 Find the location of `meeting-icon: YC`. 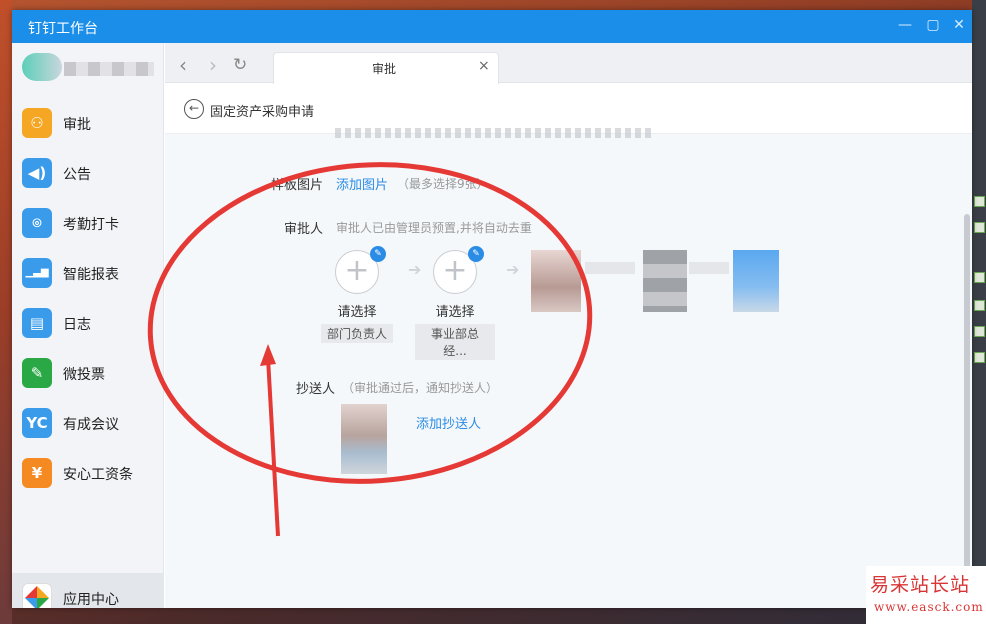

meeting-icon: YC is located at coordinates (37, 423).